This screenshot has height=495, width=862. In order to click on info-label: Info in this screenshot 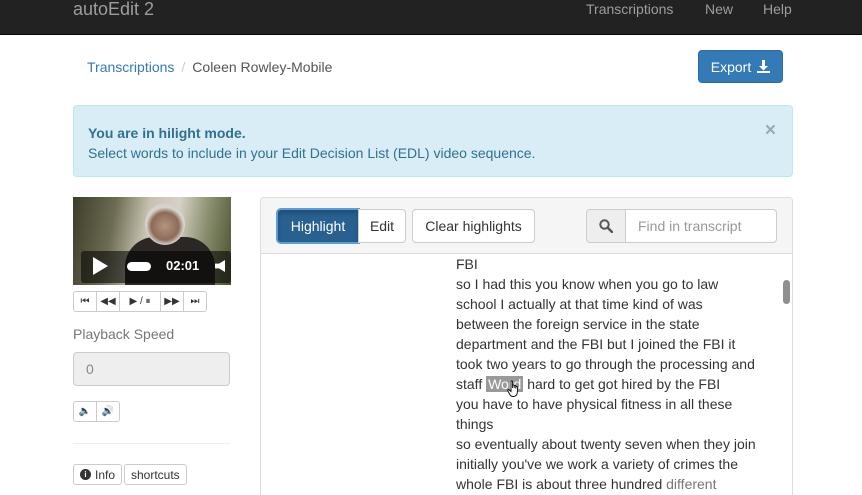, I will do `click(105, 474)`.